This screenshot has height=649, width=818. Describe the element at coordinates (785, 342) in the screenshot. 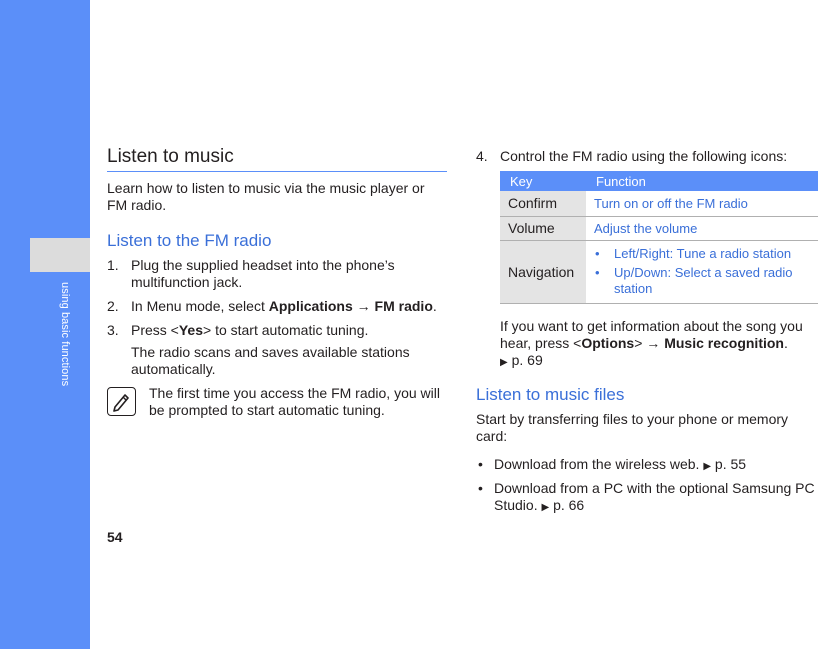

I see `tip-text-end: .` at that location.